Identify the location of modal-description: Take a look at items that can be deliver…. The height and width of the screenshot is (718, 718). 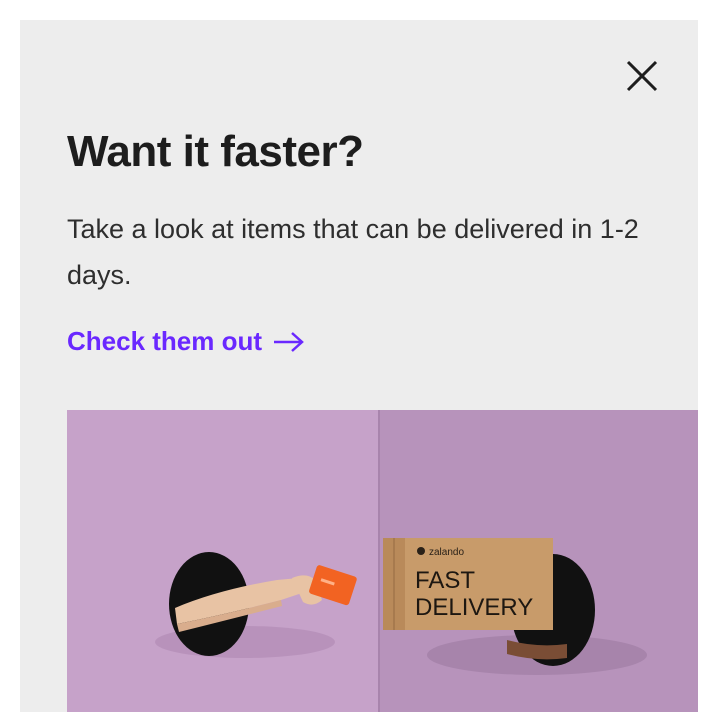
(353, 252).